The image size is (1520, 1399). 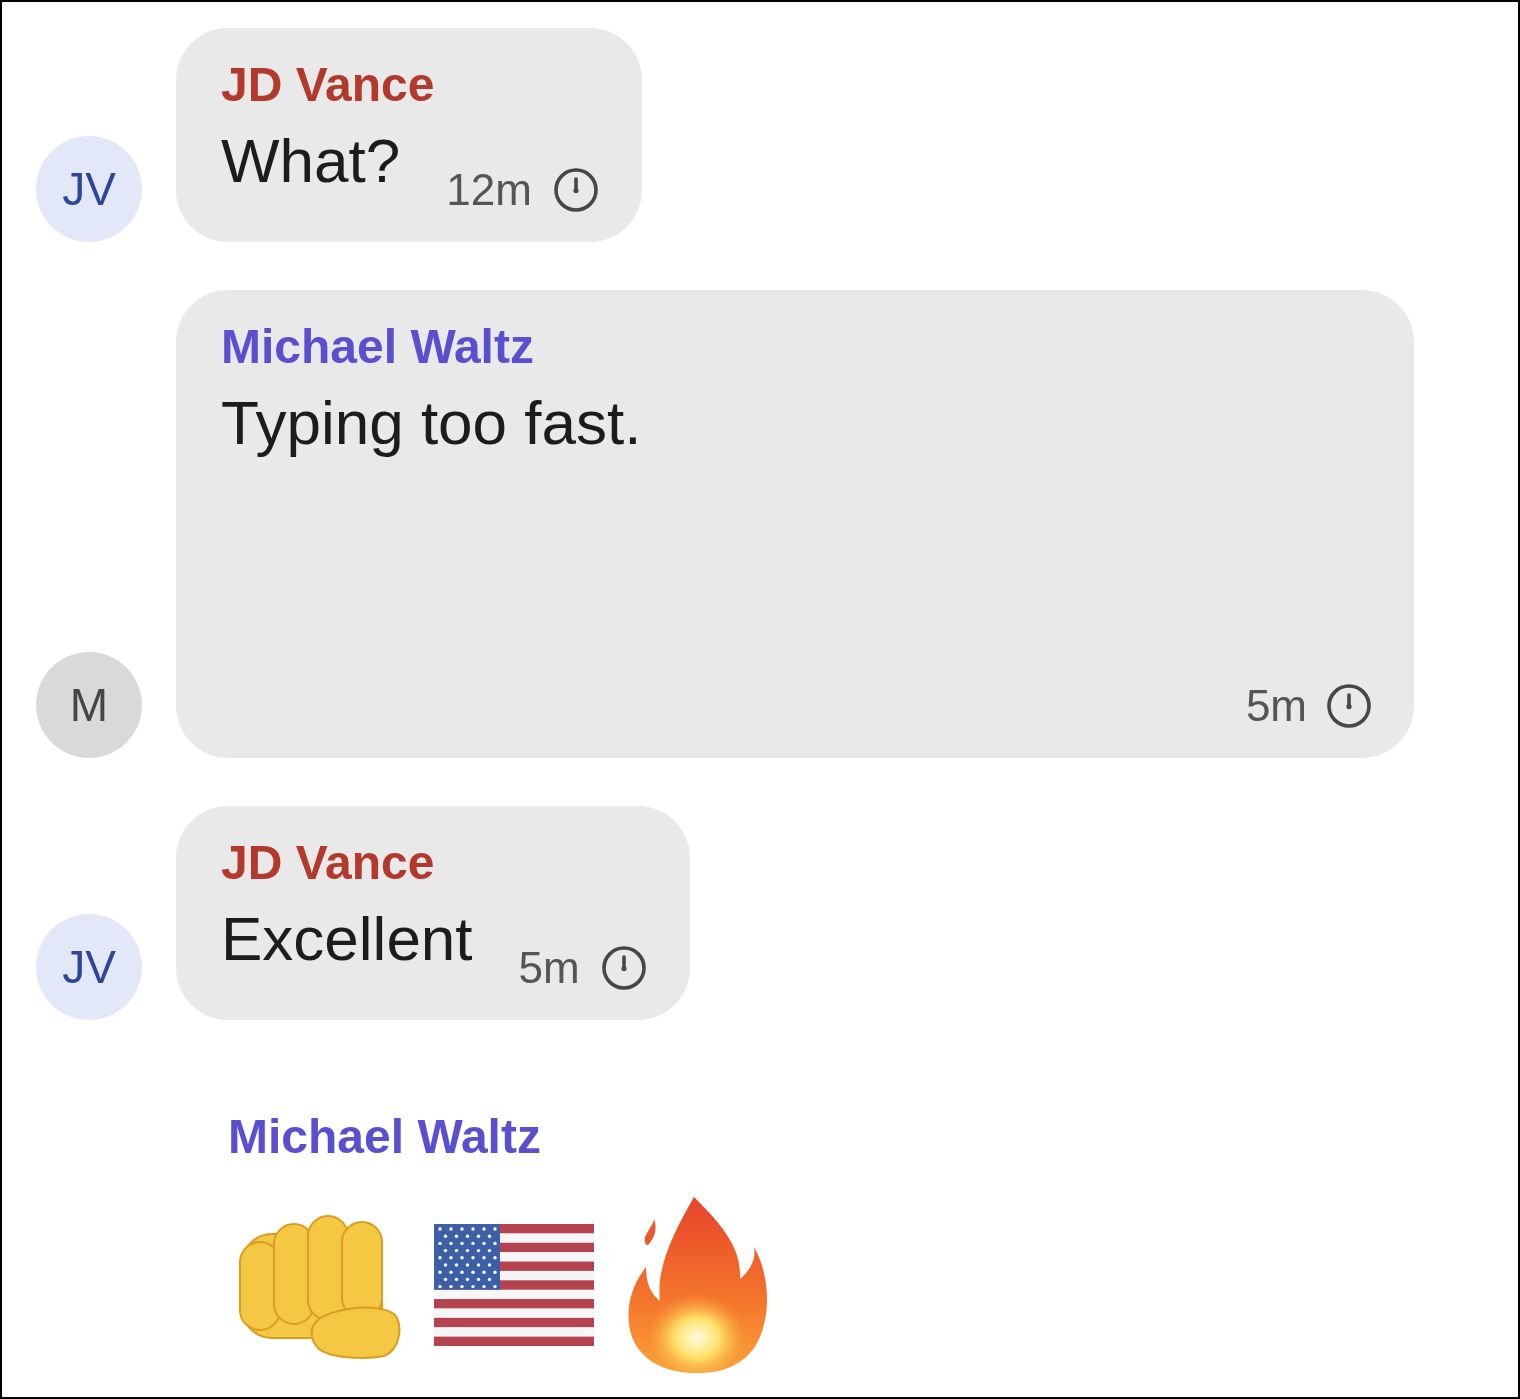 What do you see at coordinates (311, 161) in the screenshot?
I see `message-text: What?` at bounding box center [311, 161].